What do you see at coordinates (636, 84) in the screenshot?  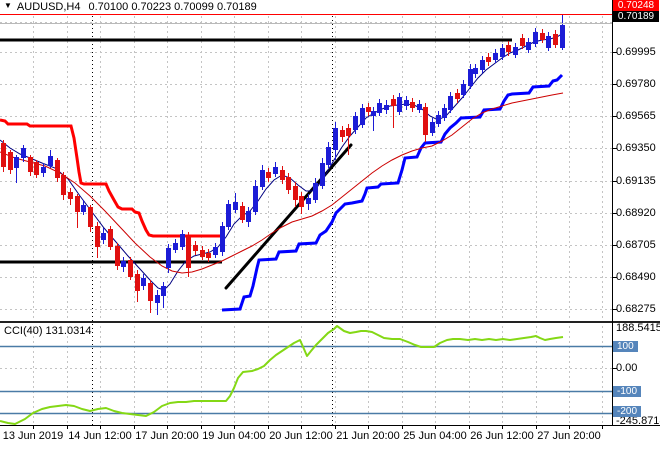 I see `price-axis-label: 0.69780` at bounding box center [636, 84].